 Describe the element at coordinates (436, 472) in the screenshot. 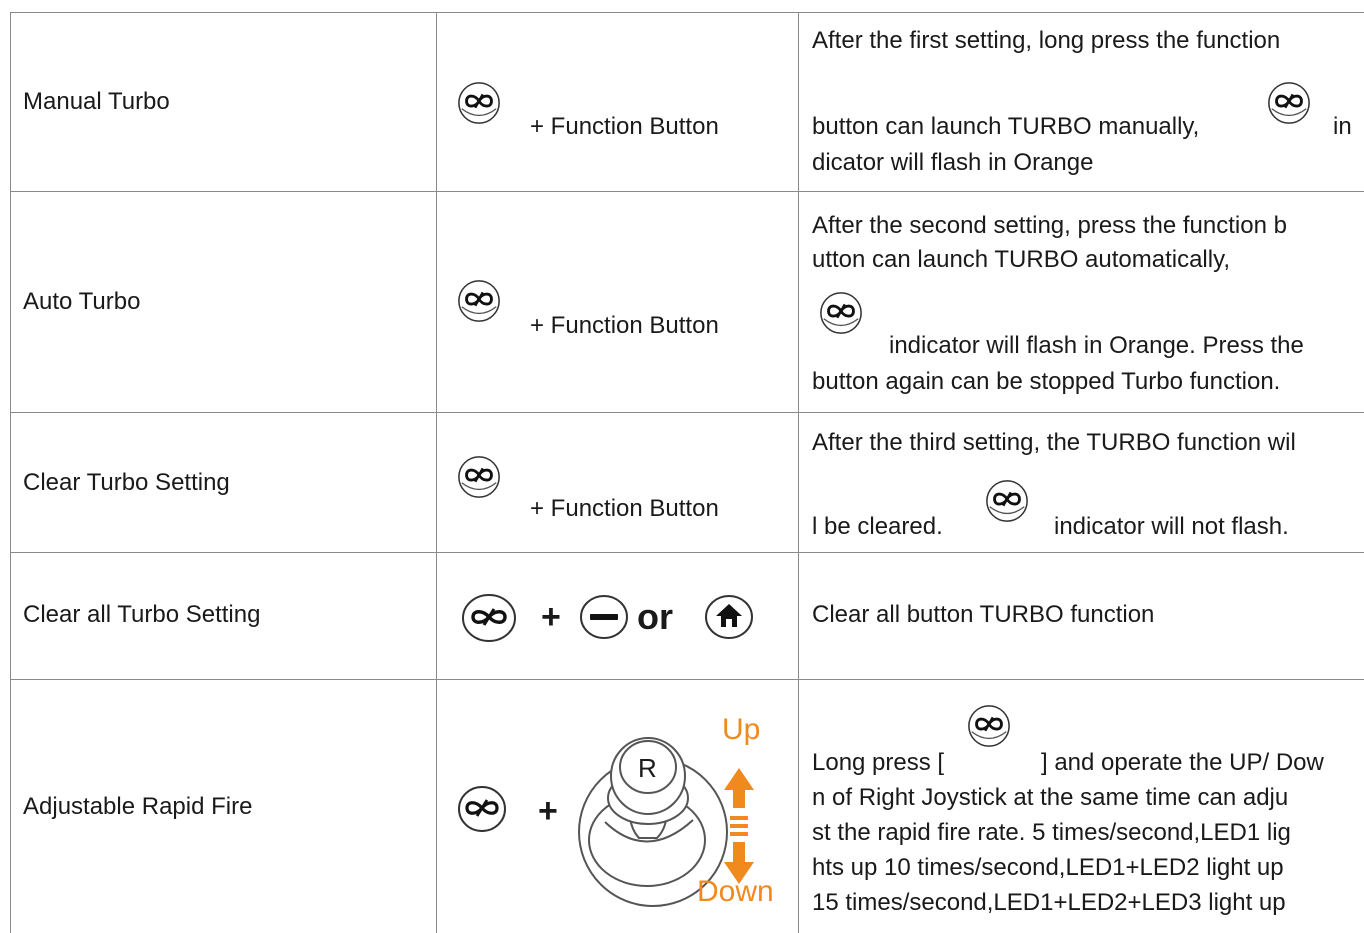

I see `table-border-col1` at that location.